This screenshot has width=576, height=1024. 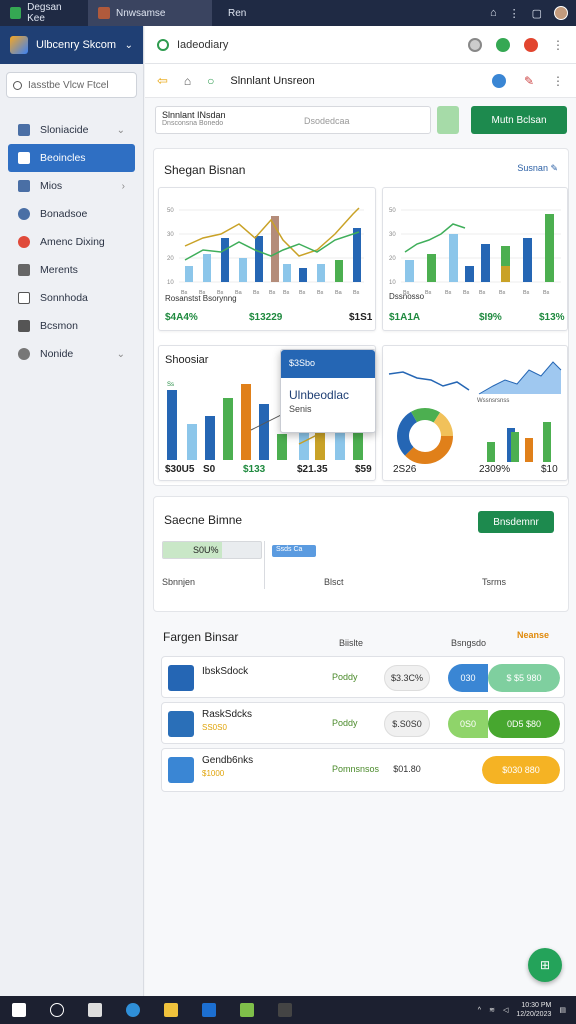 What do you see at coordinates (71, 130) in the screenshot?
I see `sidebar-item-sloniacide: Sloniacide ⌄` at bounding box center [71, 130].